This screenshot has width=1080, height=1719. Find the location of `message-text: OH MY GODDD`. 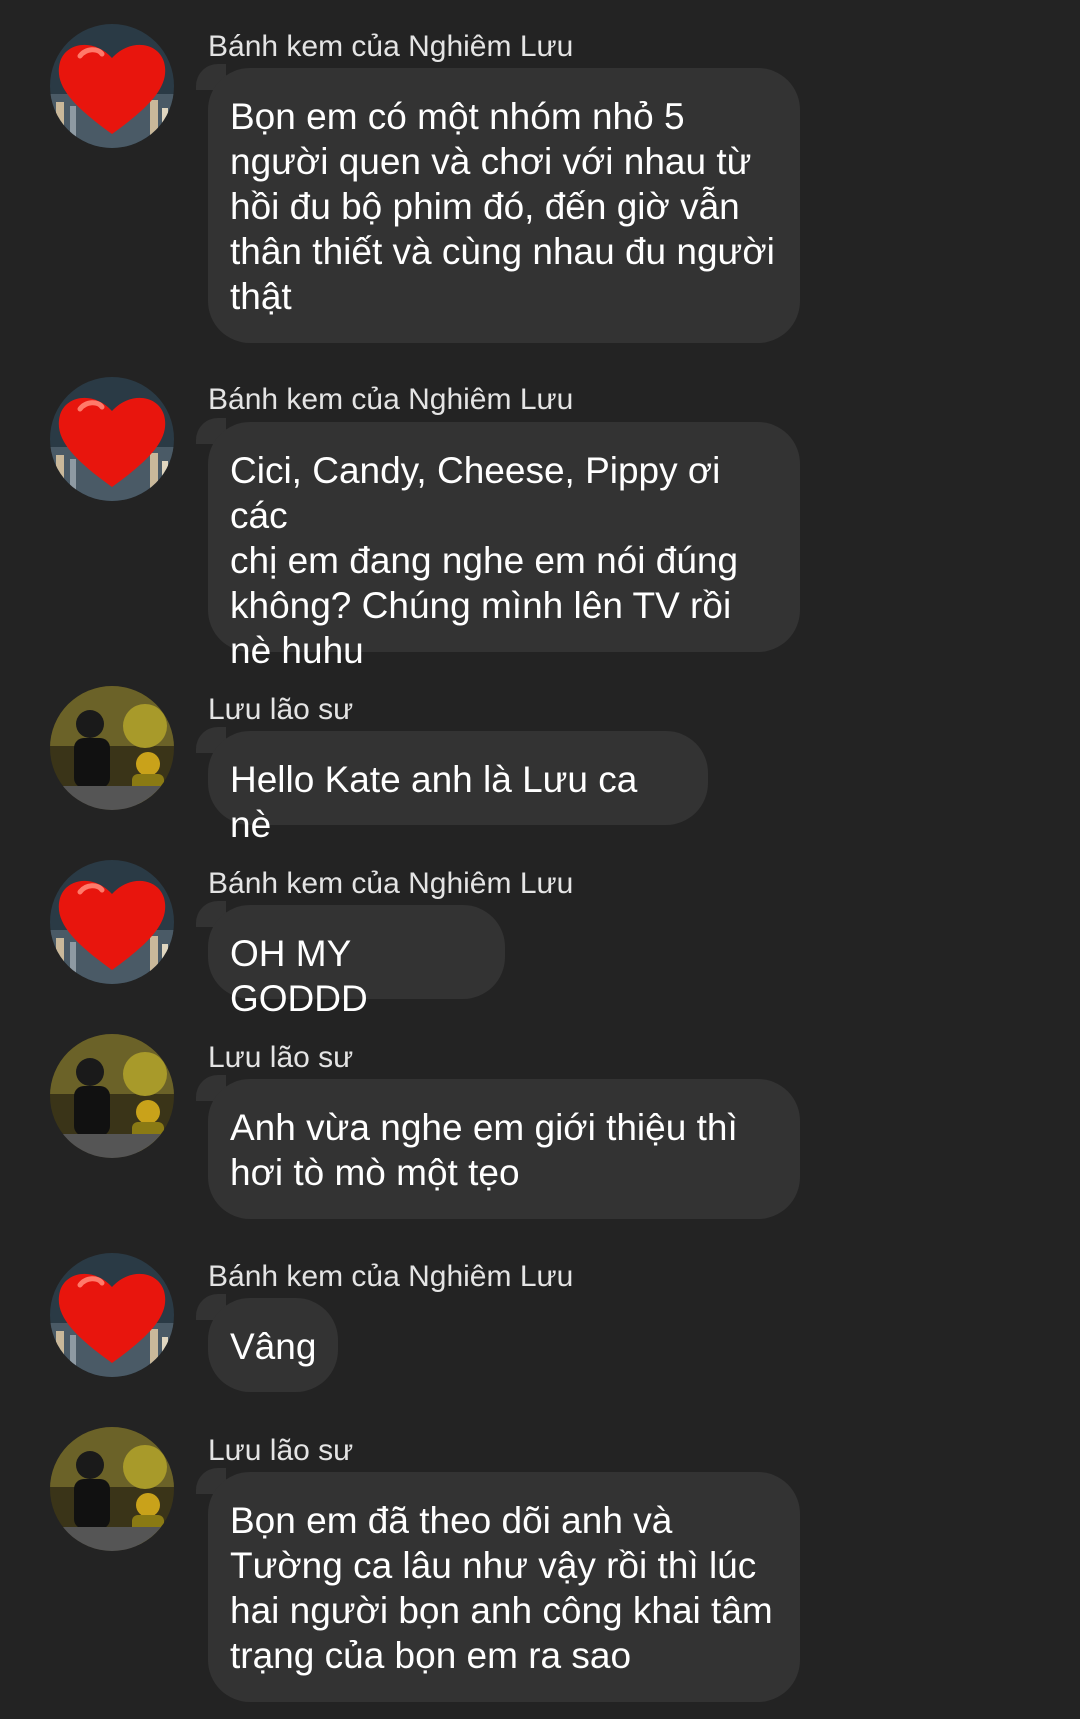

message-text: OH MY GODDD is located at coordinates (299, 976).